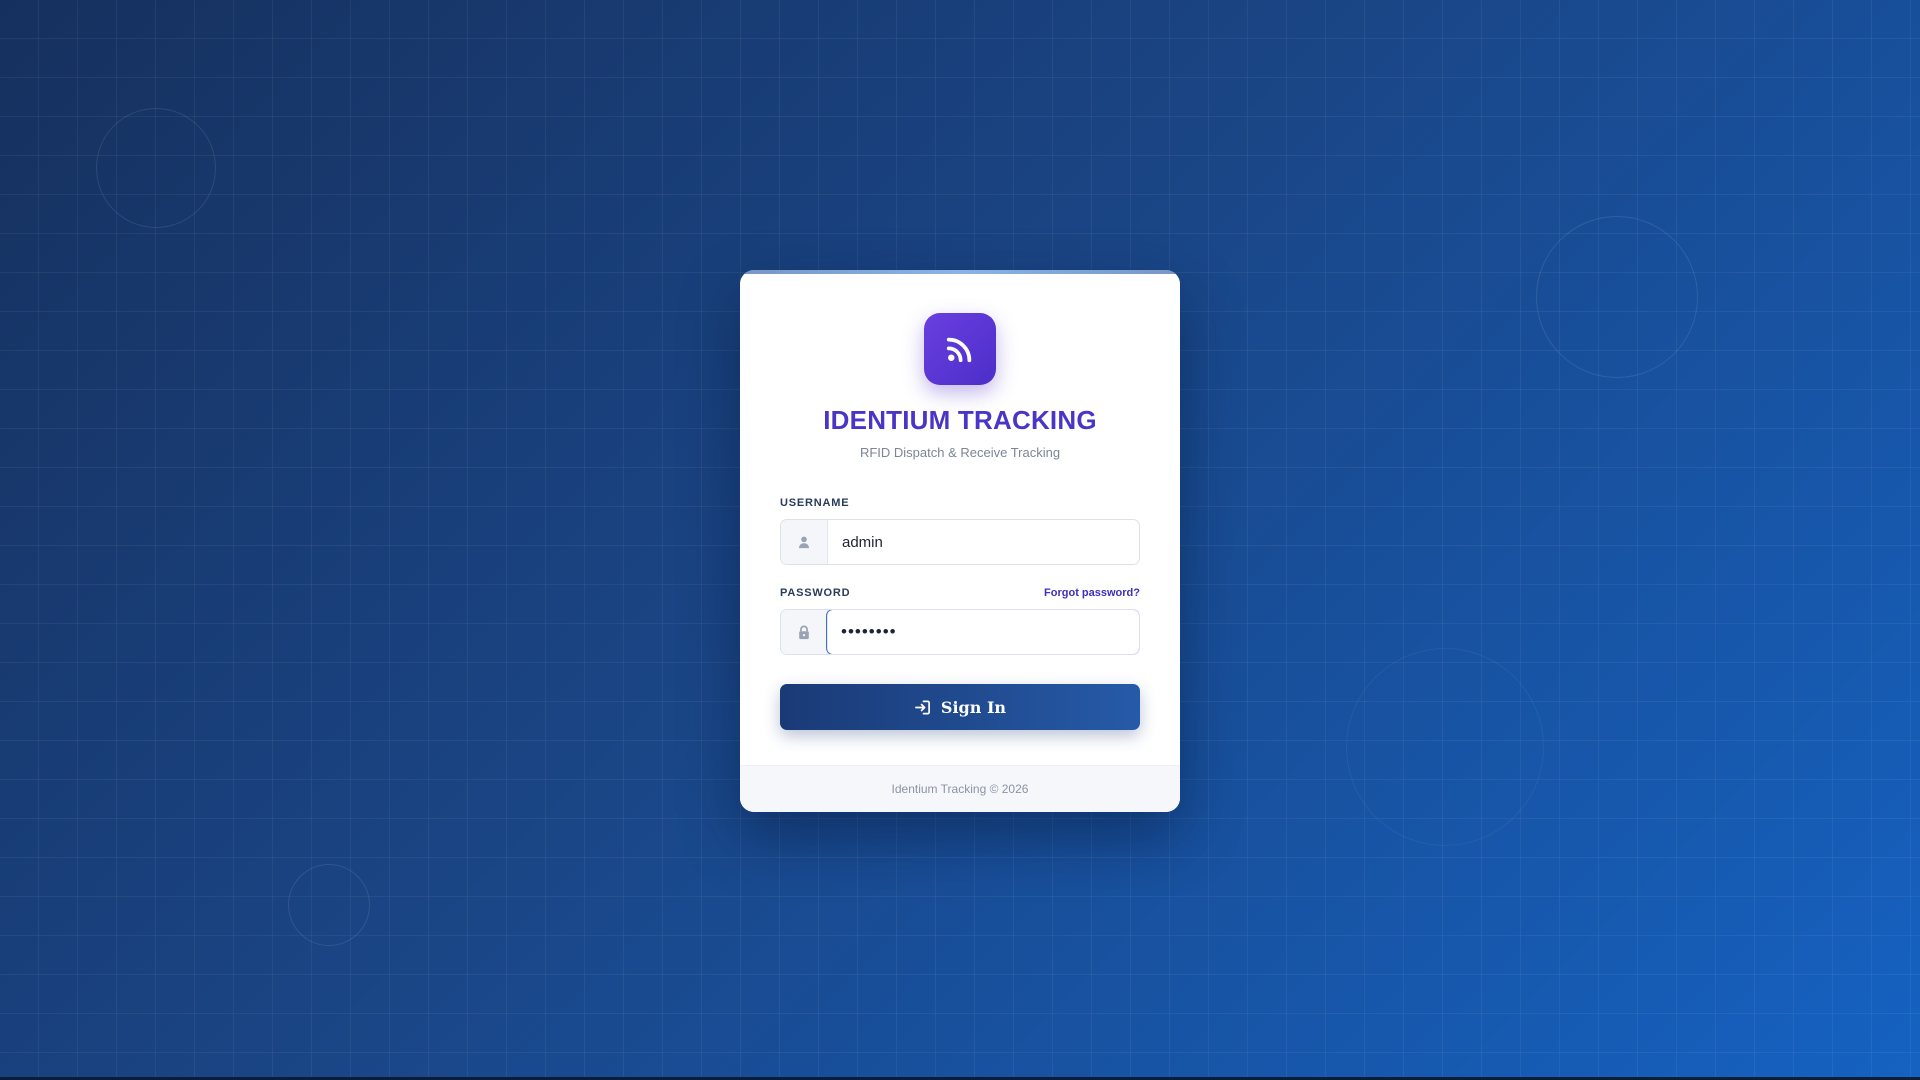  Describe the element at coordinates (922, 707) in the screenshot. I see `sign-in-icon` at that location.